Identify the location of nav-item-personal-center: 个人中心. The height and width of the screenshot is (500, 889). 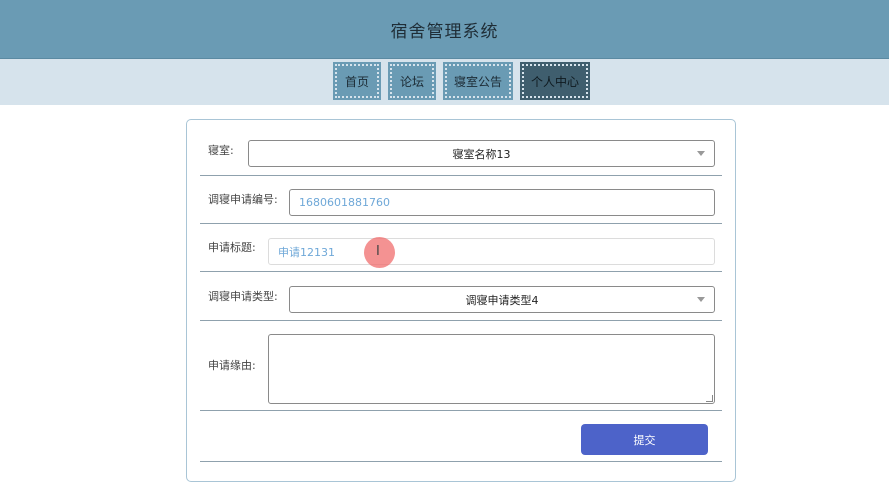
(555, 81).